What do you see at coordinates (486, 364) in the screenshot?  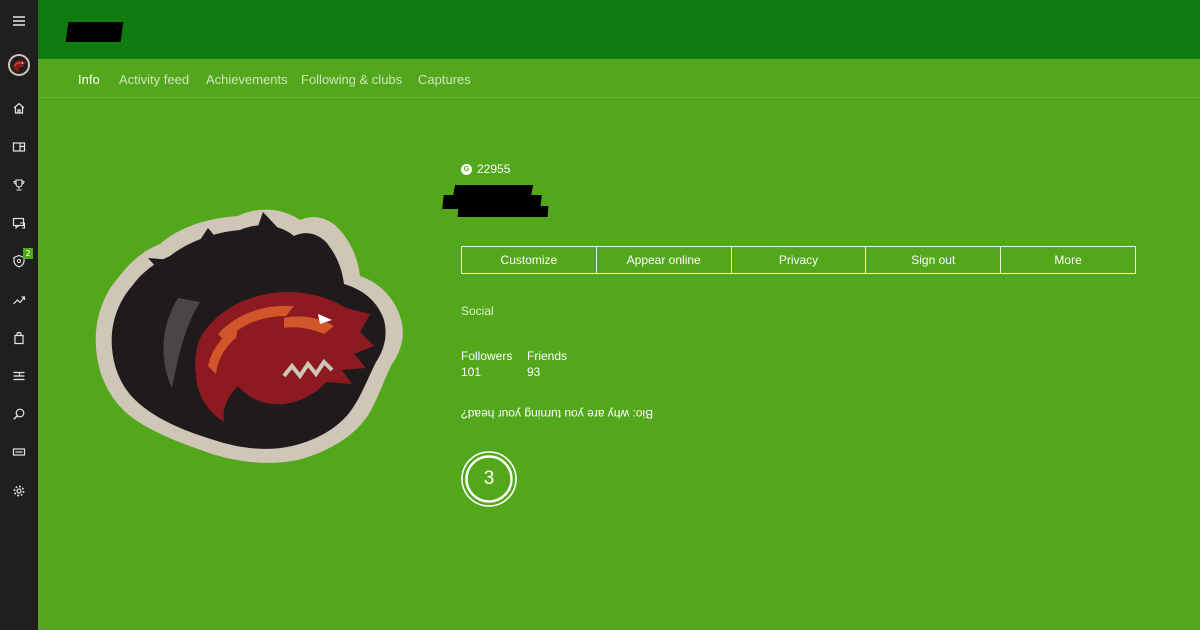 I see `followers-stat: Followers 101` at bounding box center [486, 364].